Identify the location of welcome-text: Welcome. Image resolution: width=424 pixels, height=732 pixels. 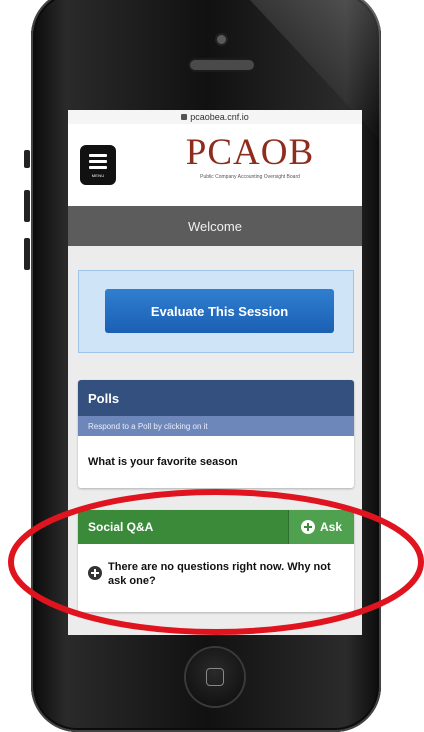
(215, 226).